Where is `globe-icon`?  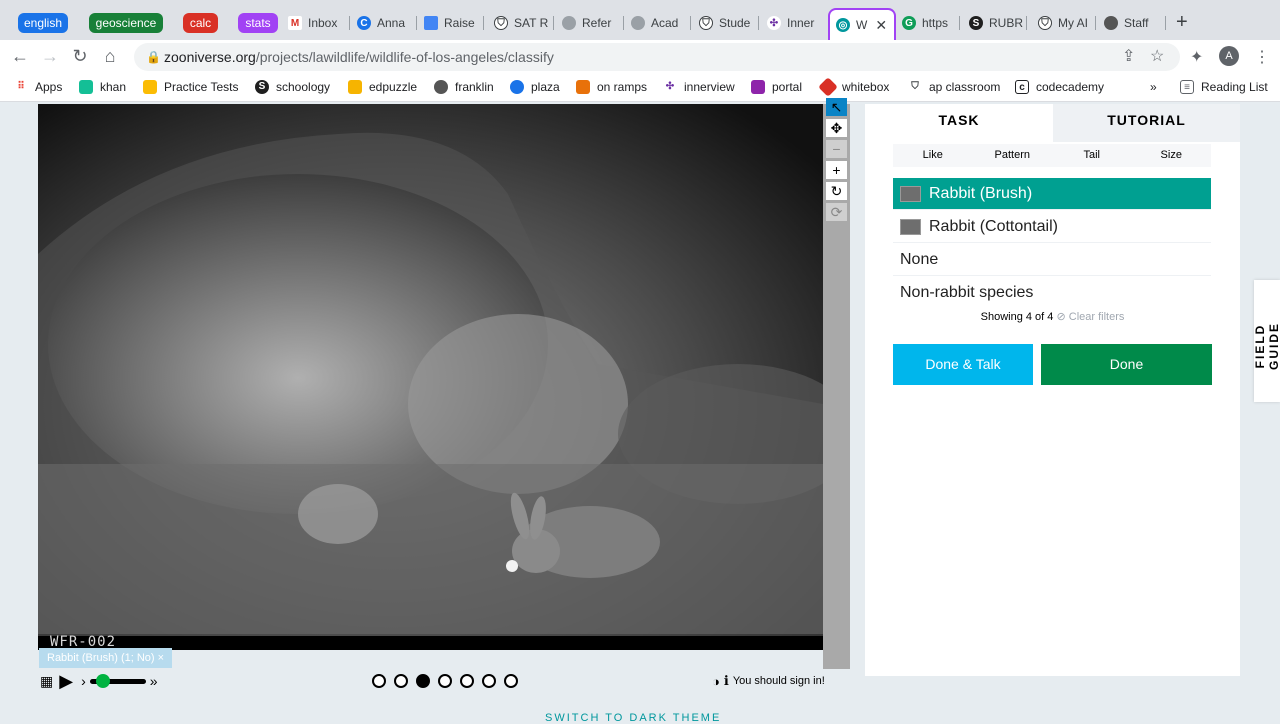 globe-icon is located at coordinates (638, 23).